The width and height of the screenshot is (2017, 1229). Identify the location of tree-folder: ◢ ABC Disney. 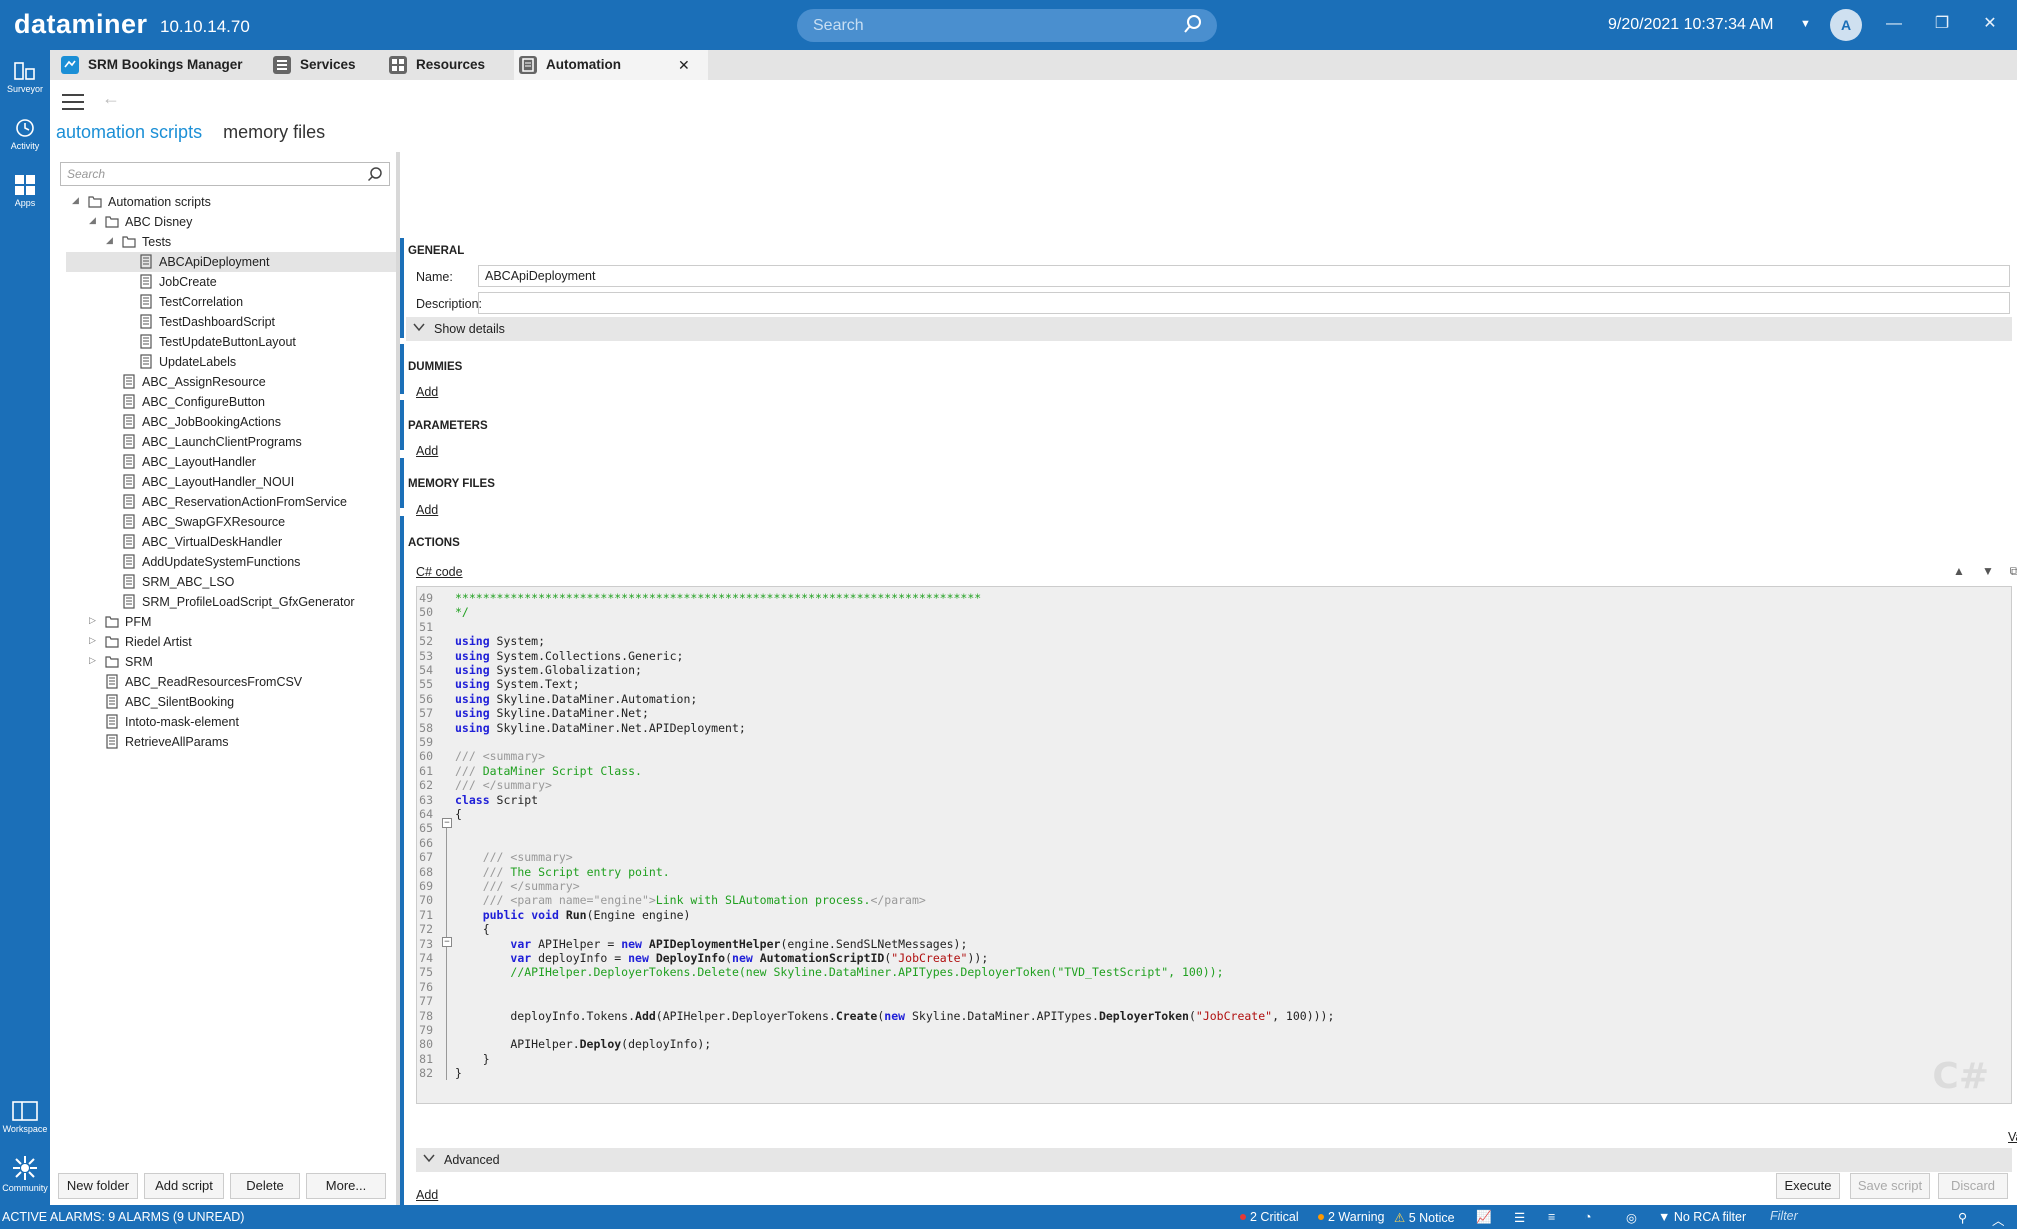
(231, 222).